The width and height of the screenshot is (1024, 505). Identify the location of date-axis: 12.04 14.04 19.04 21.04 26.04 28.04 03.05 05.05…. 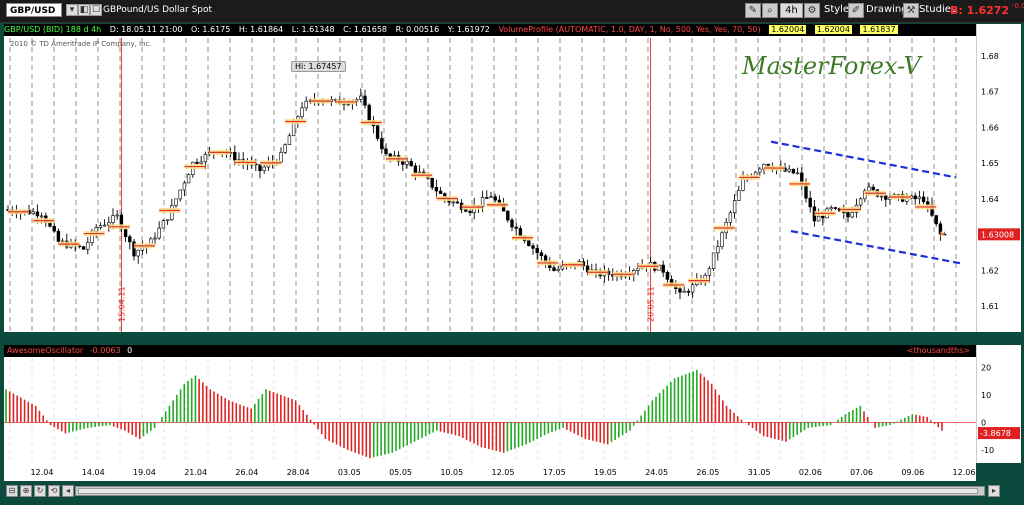
(490, 472).